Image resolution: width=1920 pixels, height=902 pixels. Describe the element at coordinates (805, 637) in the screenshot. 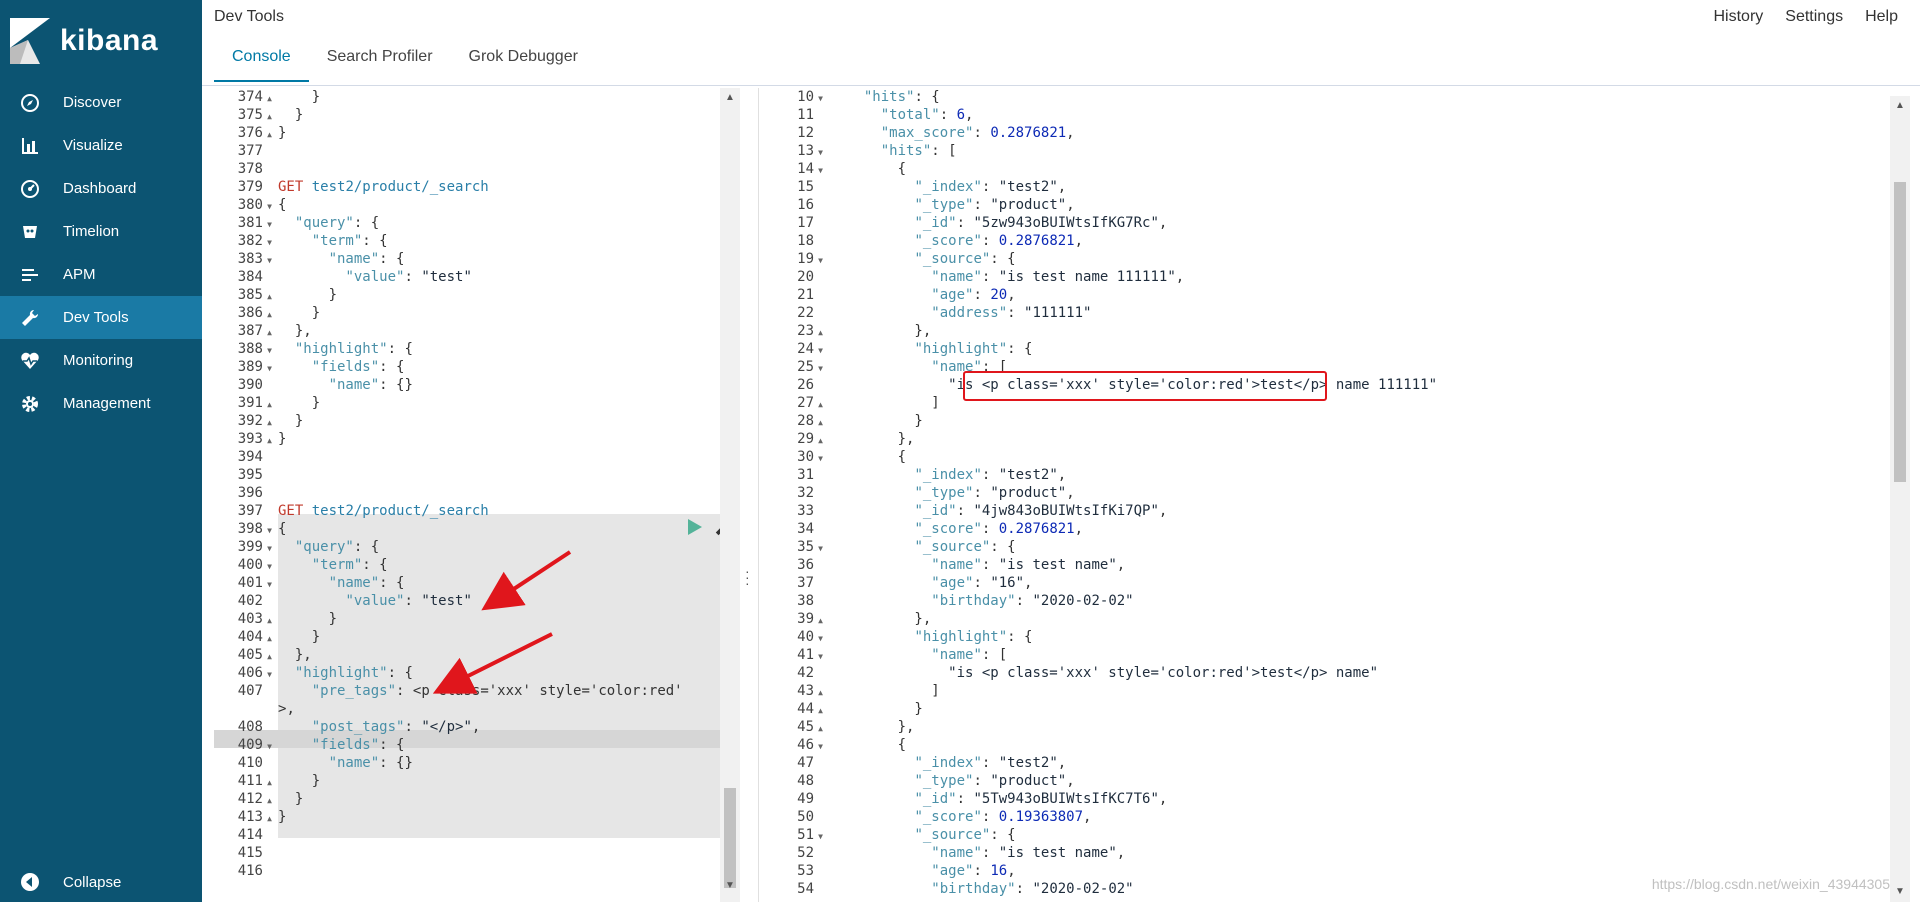

I see `line-number-text: 40` at that location.